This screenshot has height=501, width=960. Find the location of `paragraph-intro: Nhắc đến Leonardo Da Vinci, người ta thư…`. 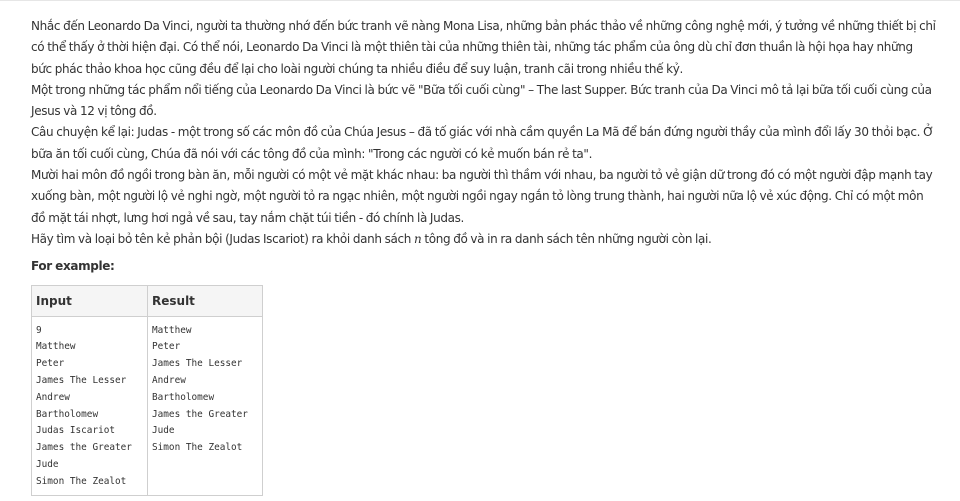

paragraph-intro: Nhắc đến Leonardo Da Vinci, người ta thư… is located at coordinates (483, 47).